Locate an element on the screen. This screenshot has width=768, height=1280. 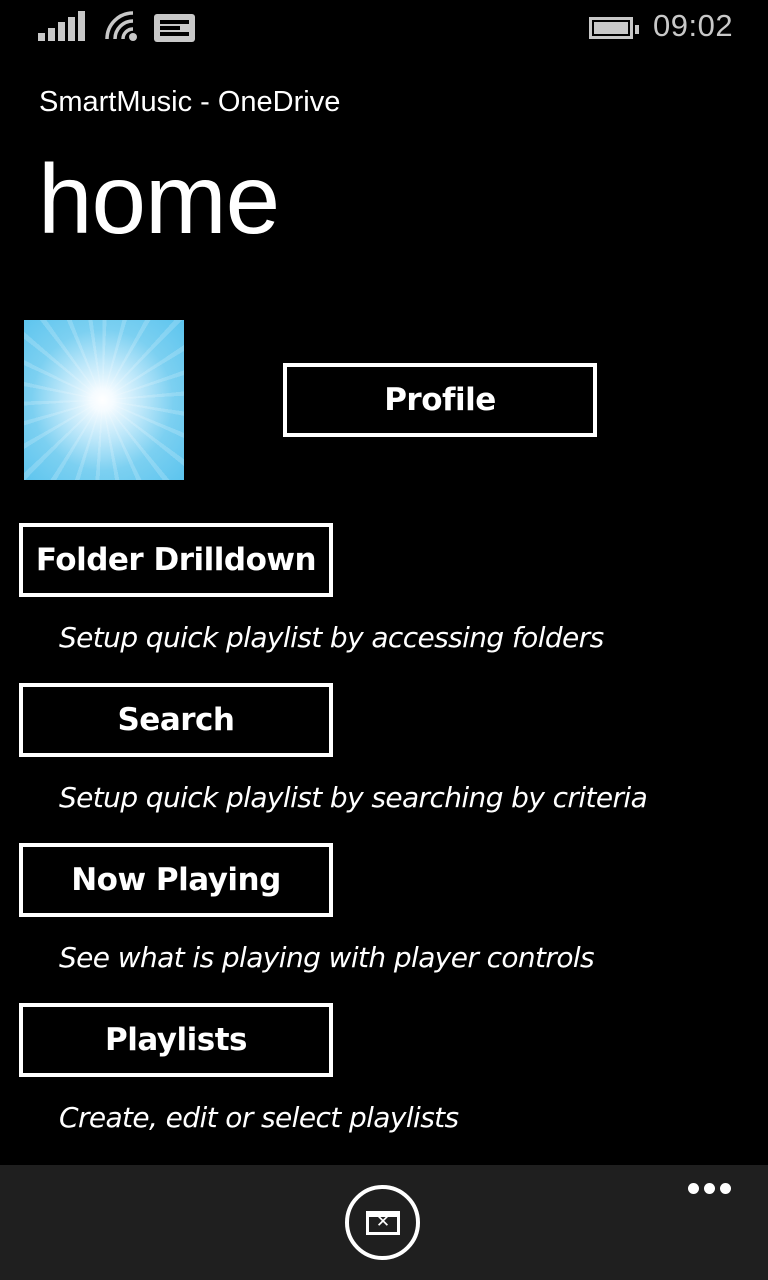
wifi-icon is located at coordinates (121, 26).